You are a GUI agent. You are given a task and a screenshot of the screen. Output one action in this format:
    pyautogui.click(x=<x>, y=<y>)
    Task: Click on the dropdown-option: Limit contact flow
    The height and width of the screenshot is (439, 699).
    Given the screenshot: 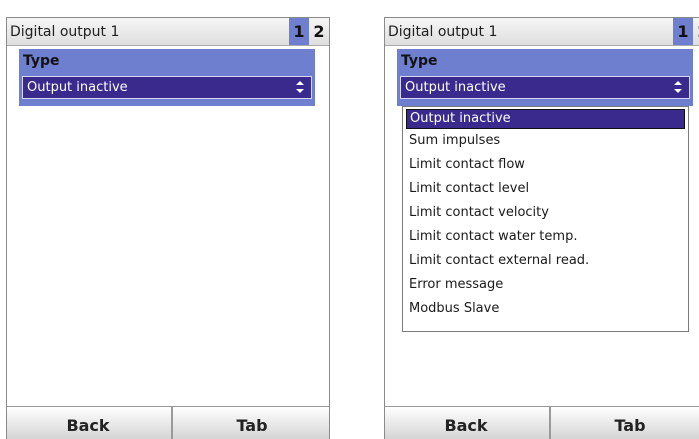 What is the action you would take?
    pyautogui.click(x=545, y=165)
    